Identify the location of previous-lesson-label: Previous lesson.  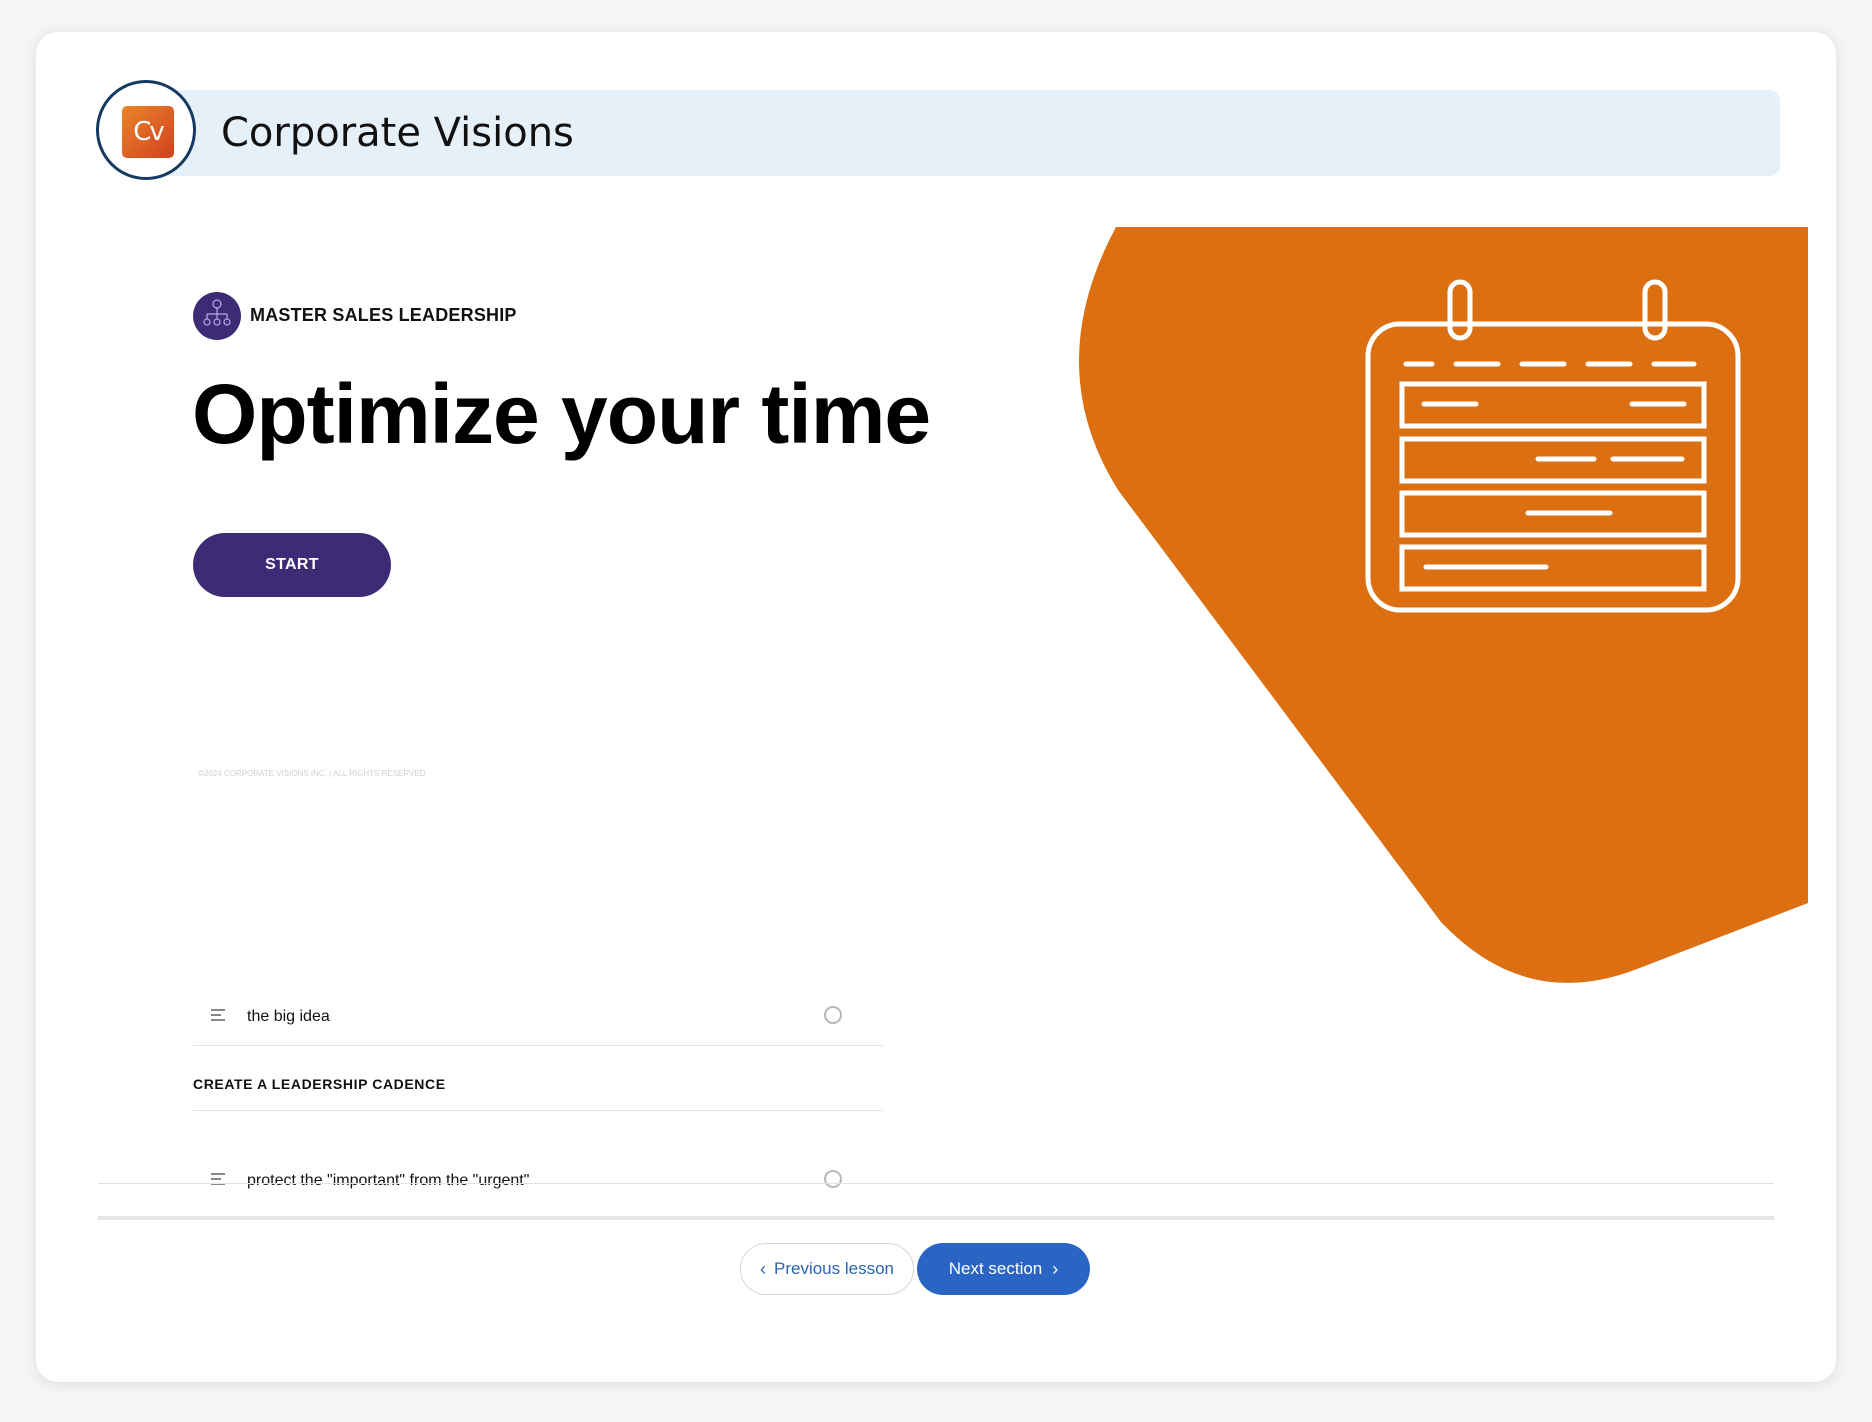
(833, 1268).